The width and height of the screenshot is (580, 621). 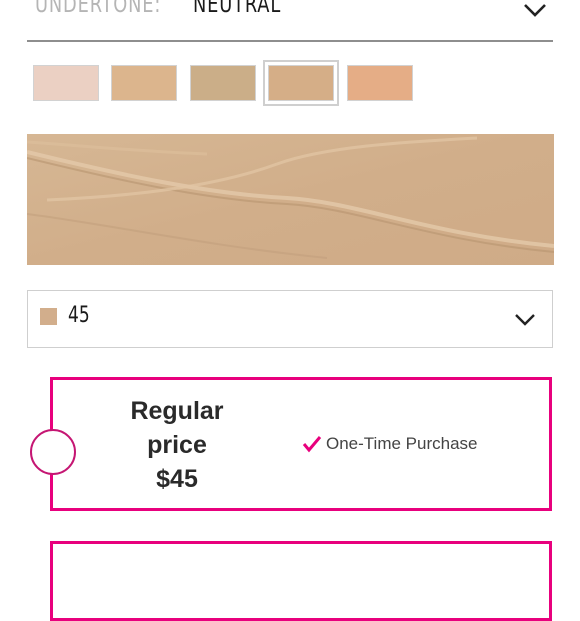 What do you see at coordinates (98, 9) in the screenshot?
I see `undertone-label: UNDERTONE:` at bounding box center [98, 9].